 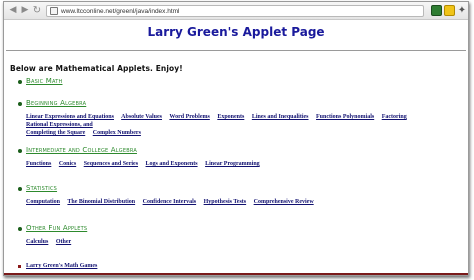 What do you see at coordinates (225, 202) in the screenshot?
I see `link-hypothesis-tests: Hypothesis Tests` at bounding box center [225, 202].